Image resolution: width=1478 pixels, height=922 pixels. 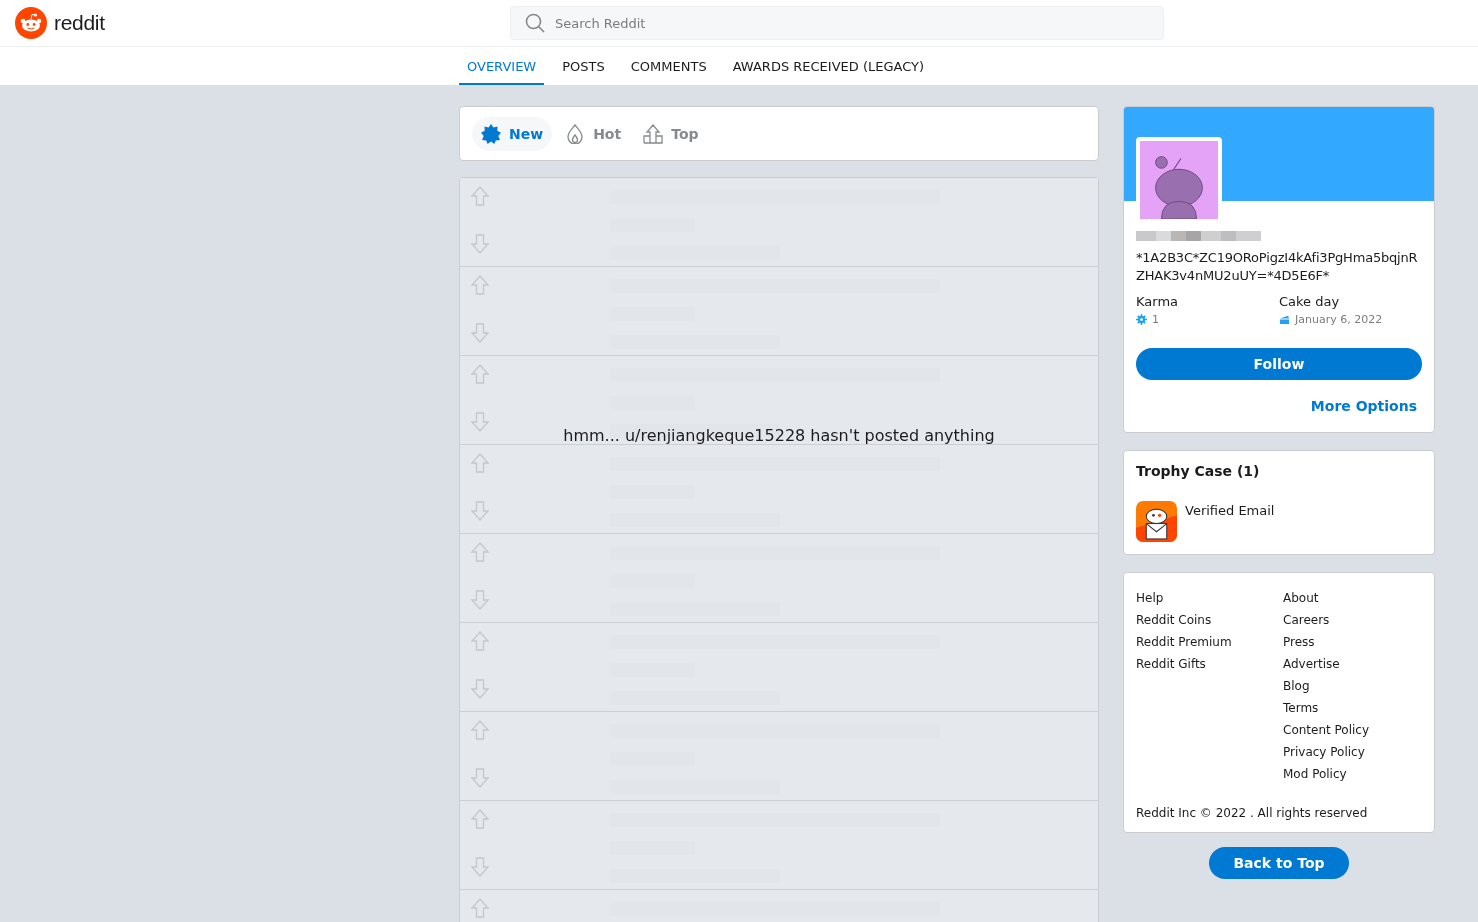 What do you see at coordinates (1209, 642) in the screenshot?
I see `footer-link: Reddit Premium` at bounding box center [1209, 642].